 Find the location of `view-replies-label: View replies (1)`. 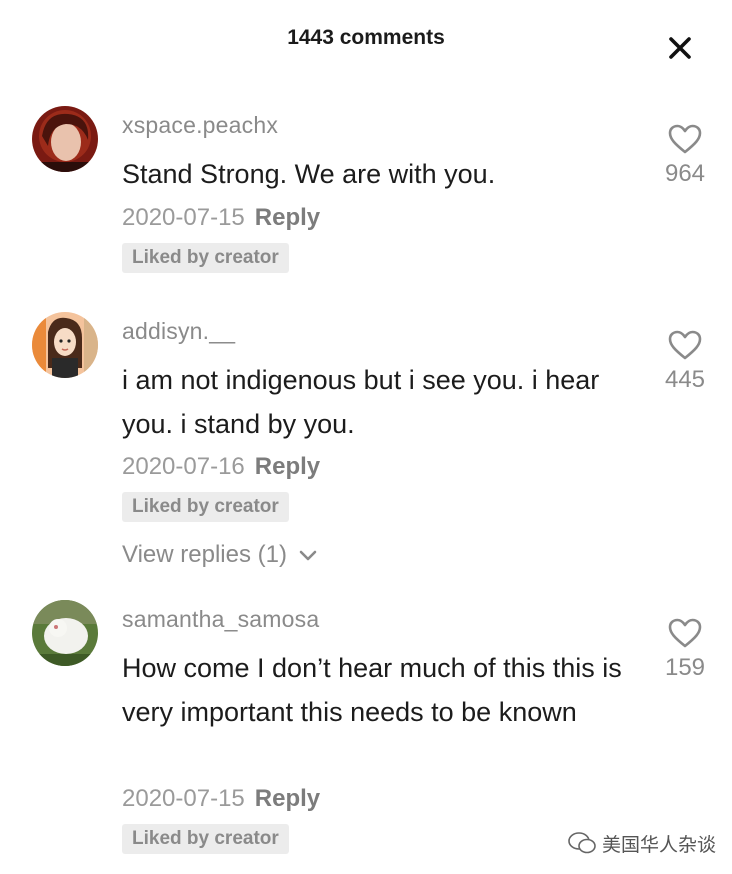

view-replies-label: View replies (1) is located at coordinates (204, 554).